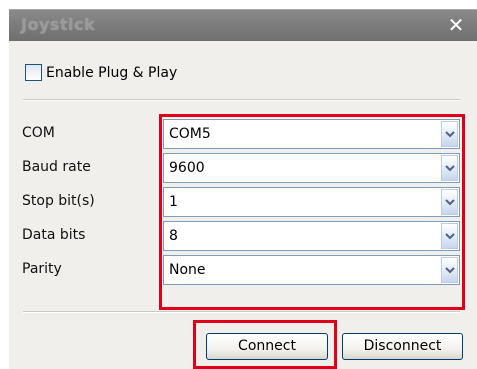 This screenshot has width=477, height=369. What do you see at coordinates (311, 270) in the screenshot?
I see `parity-select: None` at bounding box center [311, 270].